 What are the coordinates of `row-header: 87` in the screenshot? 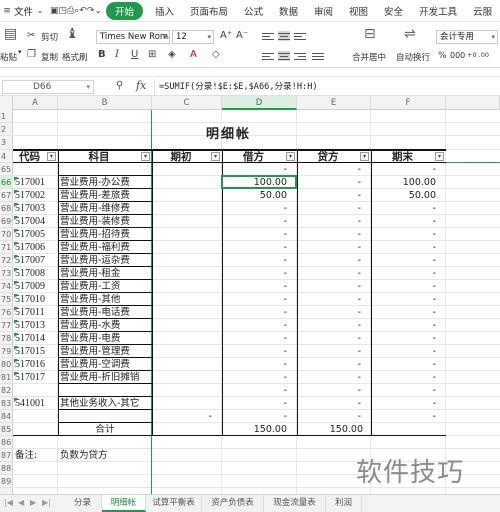 It's located at (6, 455).